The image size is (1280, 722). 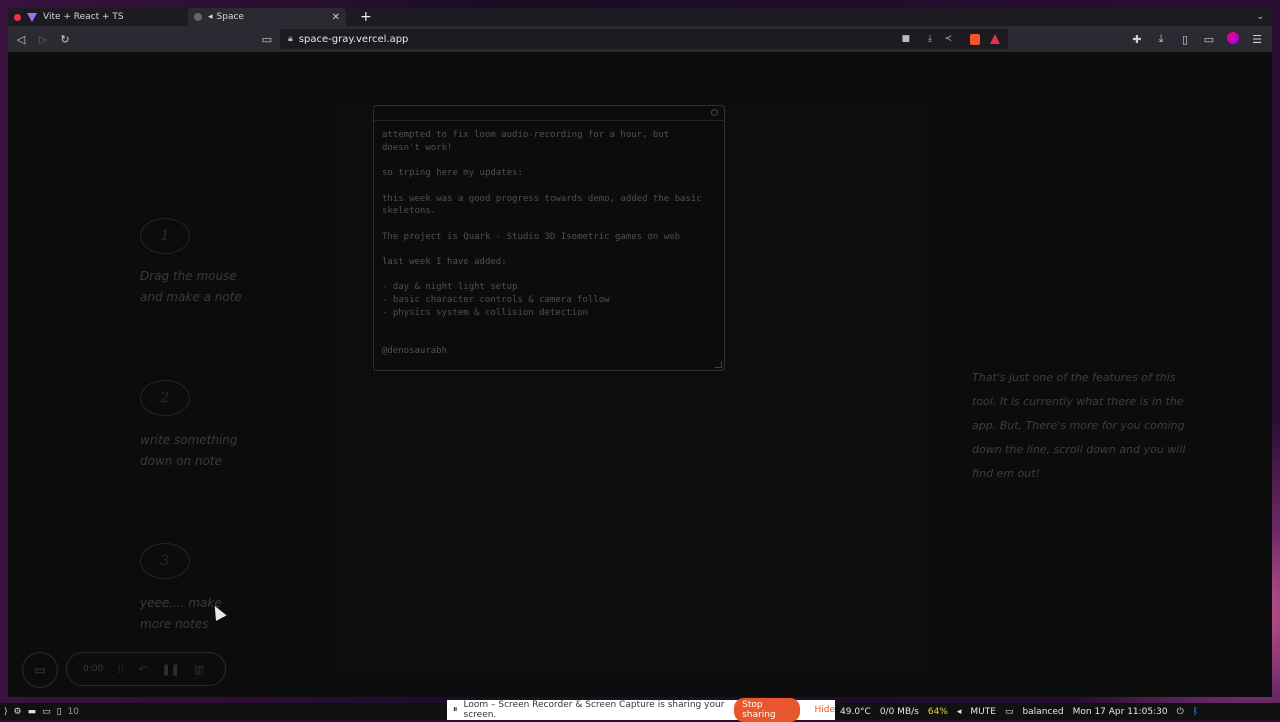 What do you see at coordinates (930, 39) in the screenshot?
I see `install-icon: ⤓` at bounding box center [930, 39].